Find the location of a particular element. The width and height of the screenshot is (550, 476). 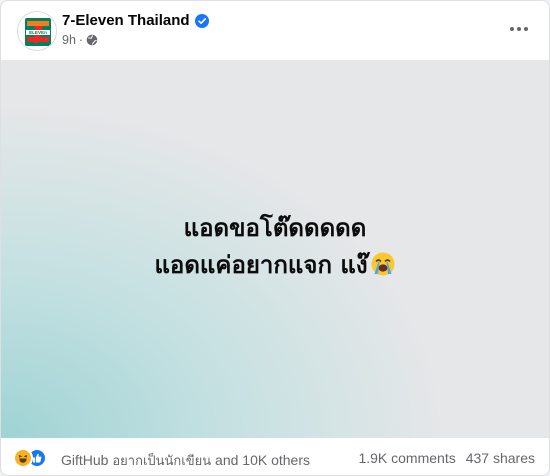

logo-wordmark: ELEVEn is located at coordinates (38, 32).